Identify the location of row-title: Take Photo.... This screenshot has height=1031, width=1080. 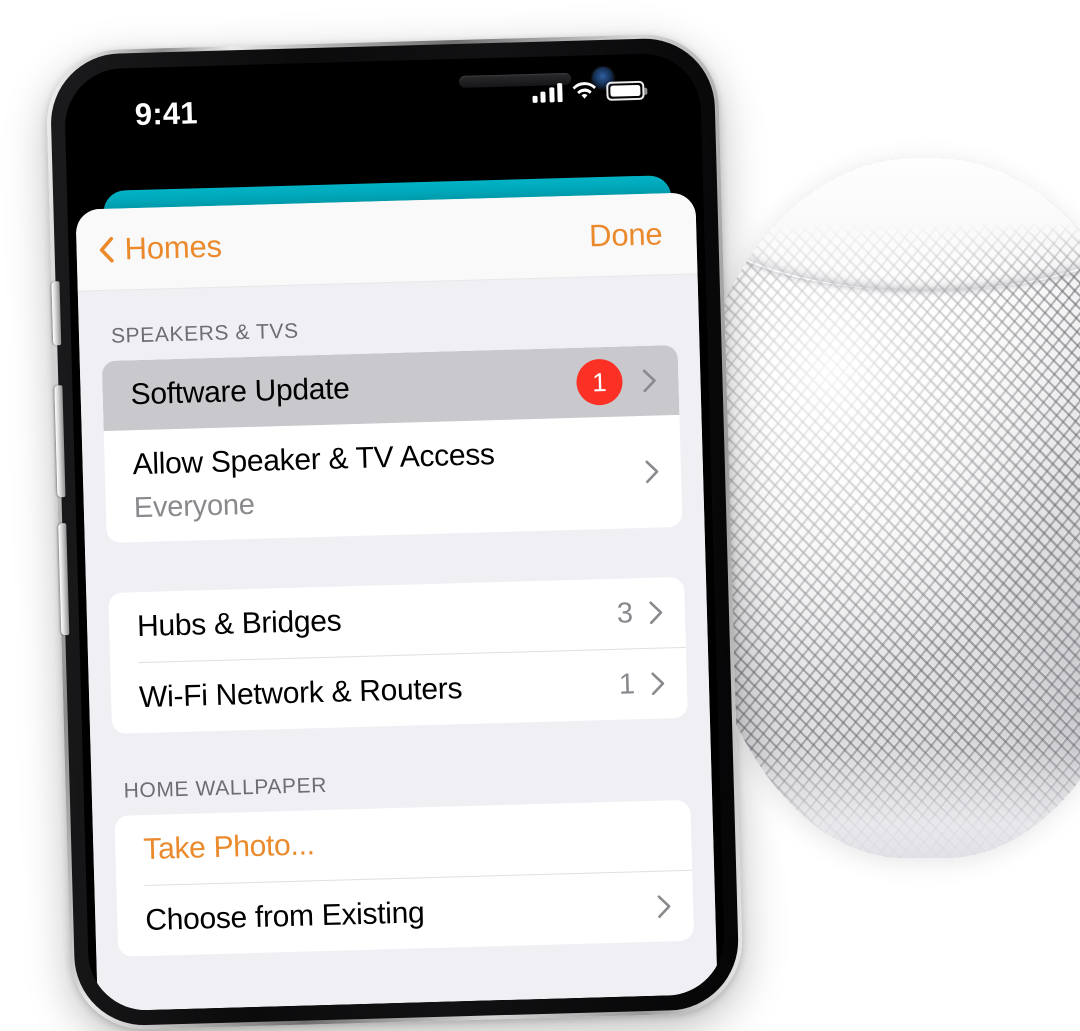
(228, 847).